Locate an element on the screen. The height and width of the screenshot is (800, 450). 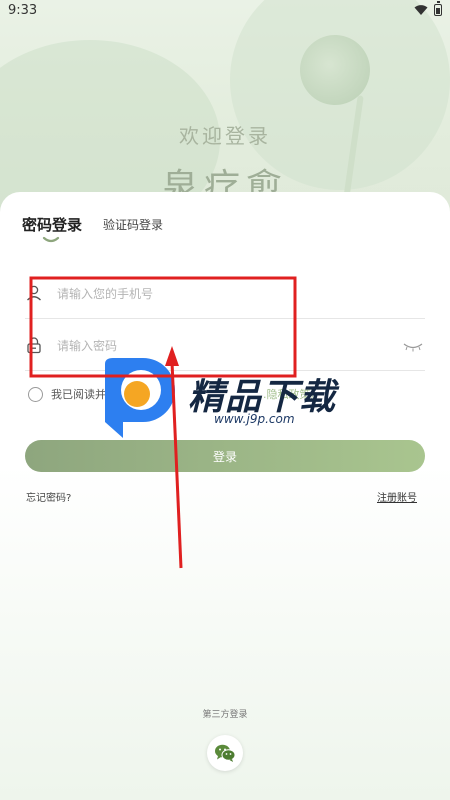
wifi-icon is located at coordinates (421, 10).